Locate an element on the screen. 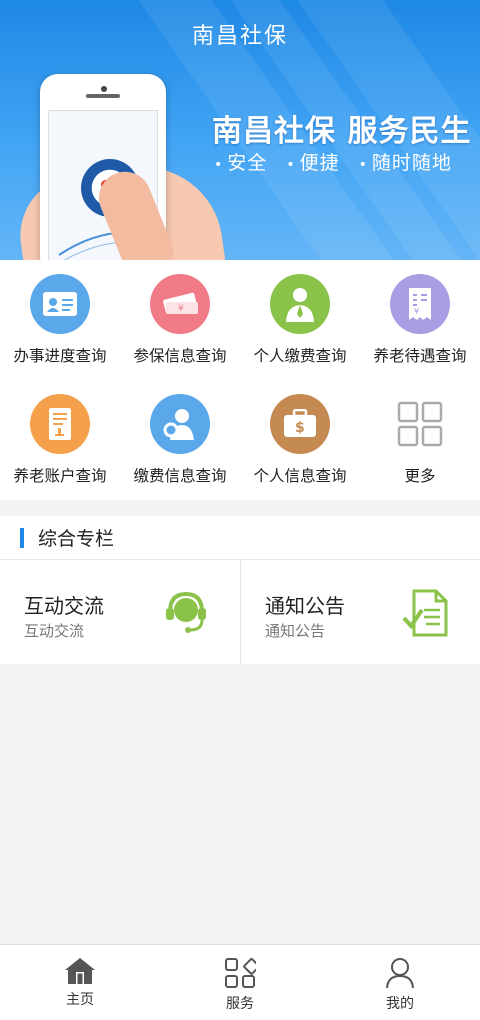  headset-icon is located at coordinates (186, 614).